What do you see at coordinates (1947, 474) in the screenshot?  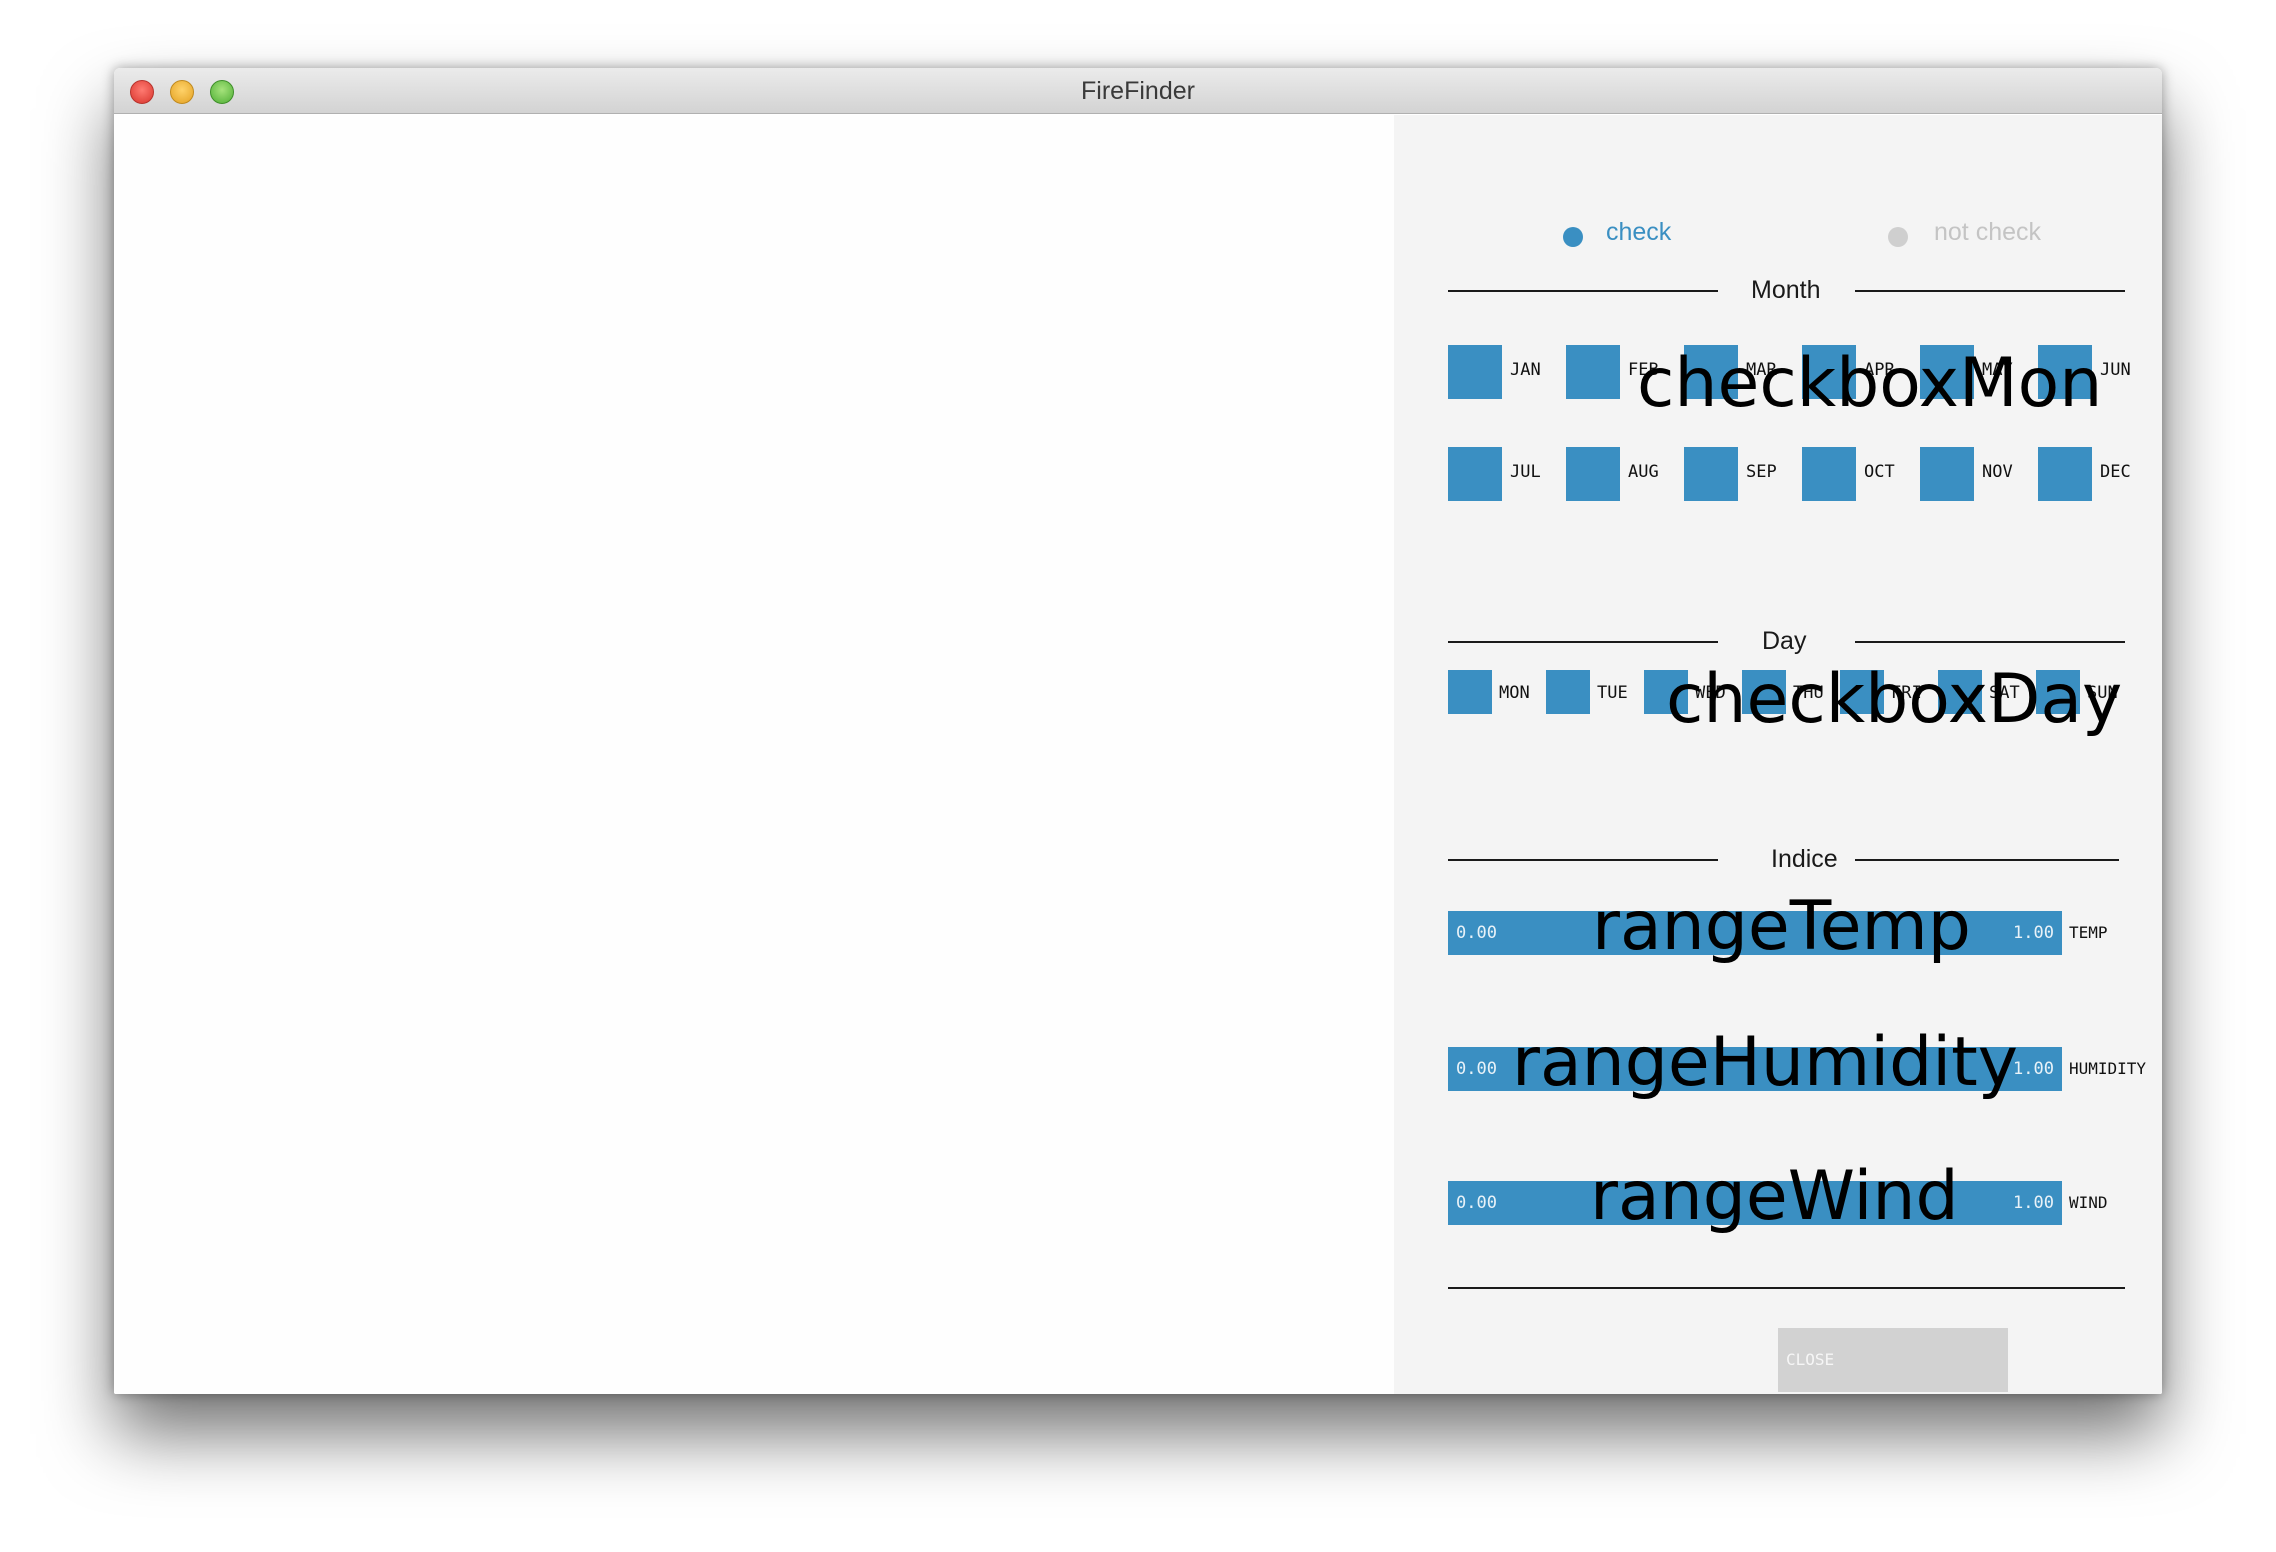 I see `month-checkbox-nov` at bounding box center [1947, 474].